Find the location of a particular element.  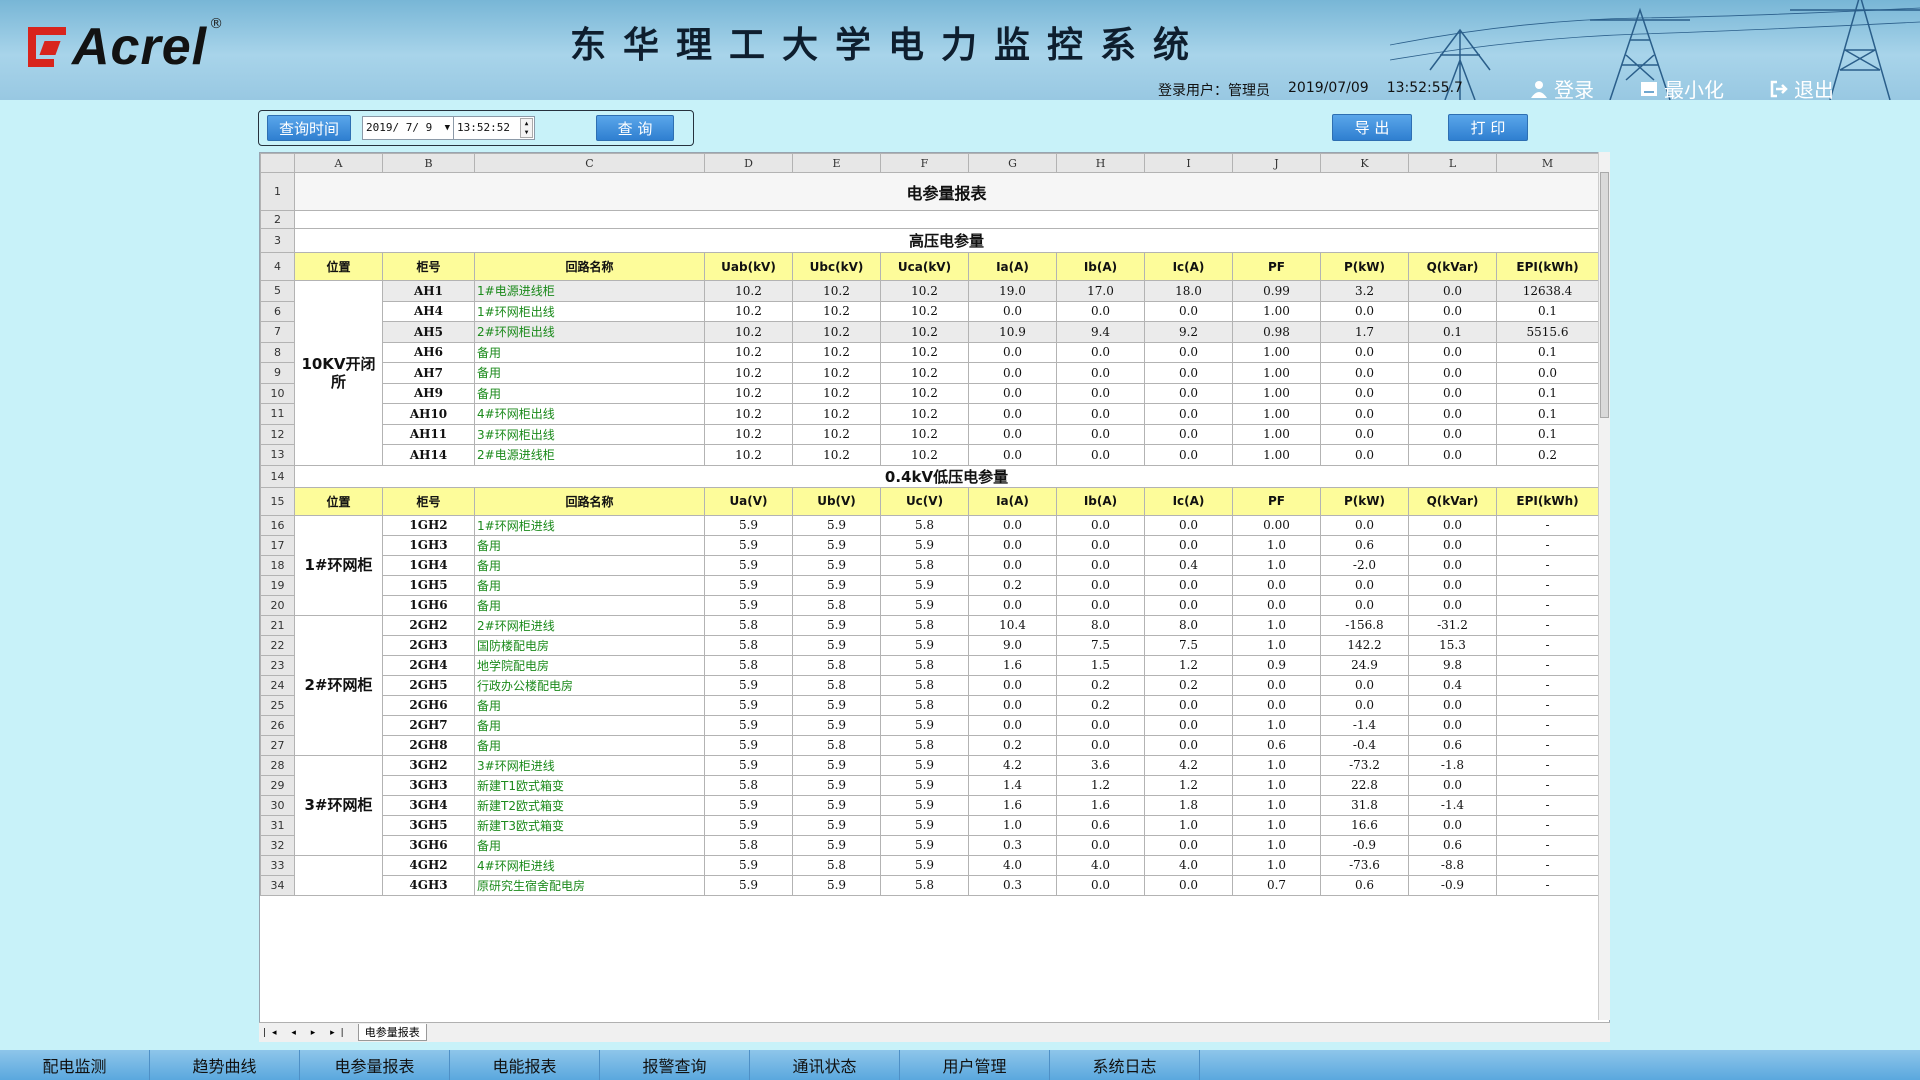

value-cell: 17.0 is located at coordinates (1100, 291).